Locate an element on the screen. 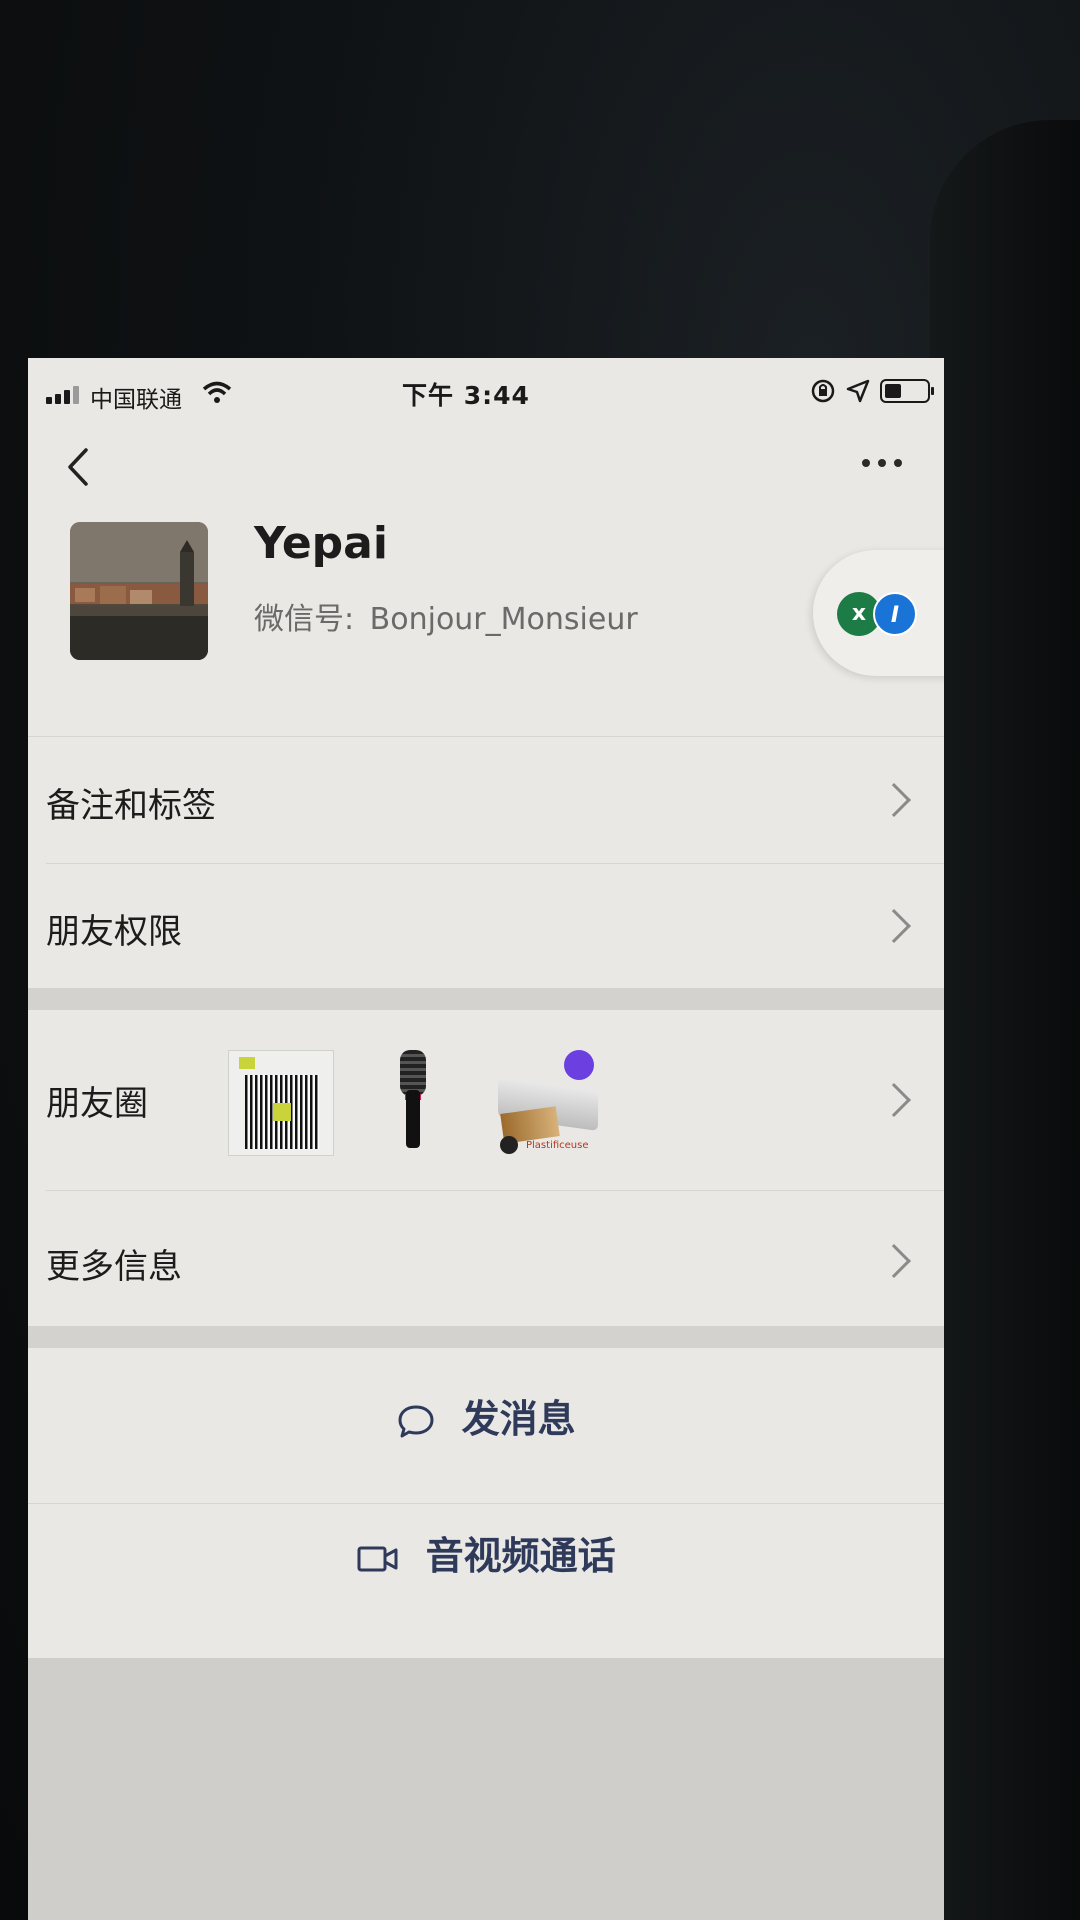  profile-header: Yepai 微信号: Bonjour_Monsieur x I is located at coordinates (486, 618).